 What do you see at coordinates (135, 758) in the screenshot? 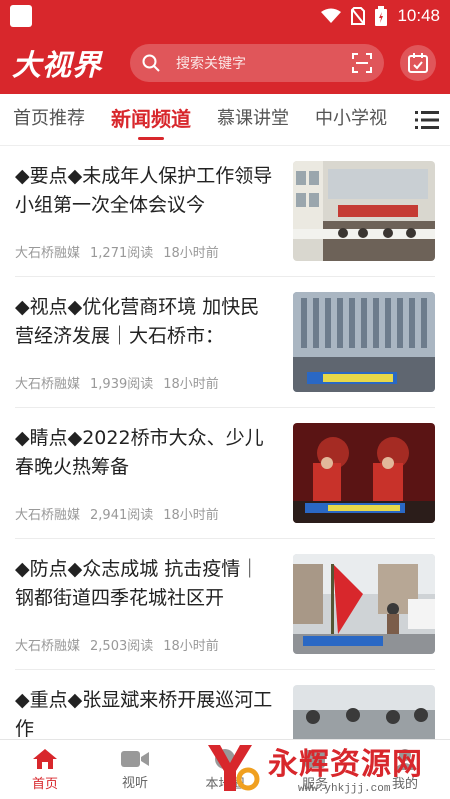
I see `video-camera-icon` at bounding box center [135, 758].